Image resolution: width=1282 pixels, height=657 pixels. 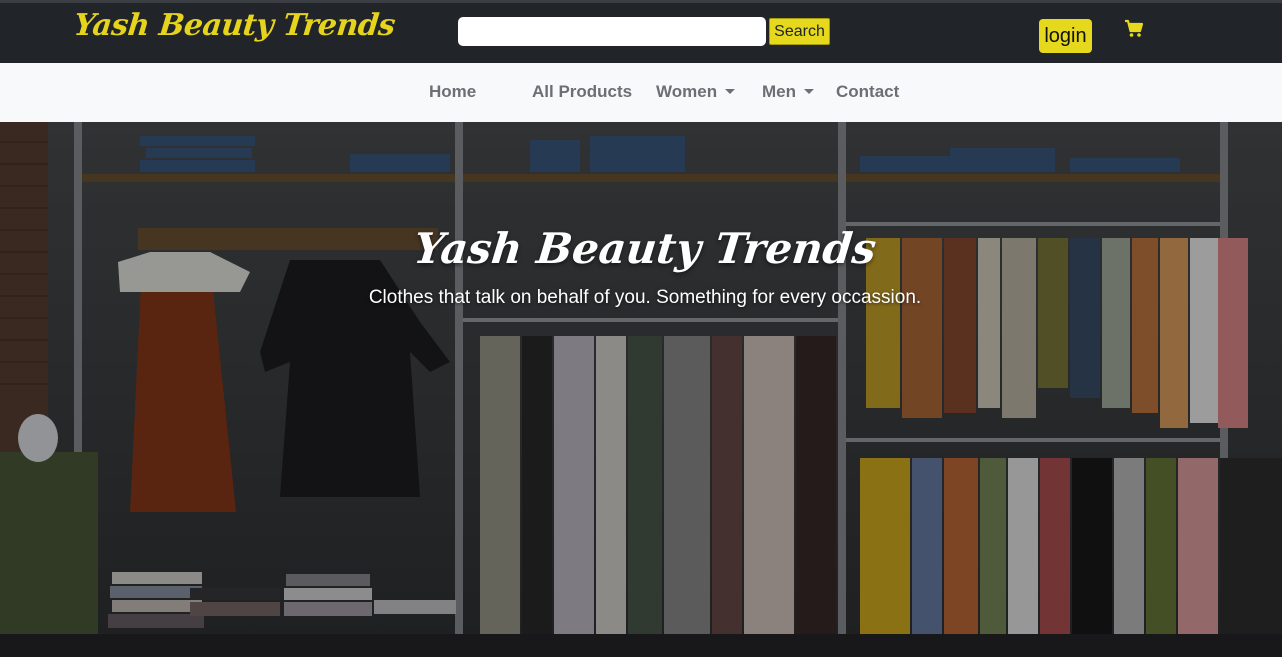 I want to click on nav-home: Home, so click(x=452, y=92).